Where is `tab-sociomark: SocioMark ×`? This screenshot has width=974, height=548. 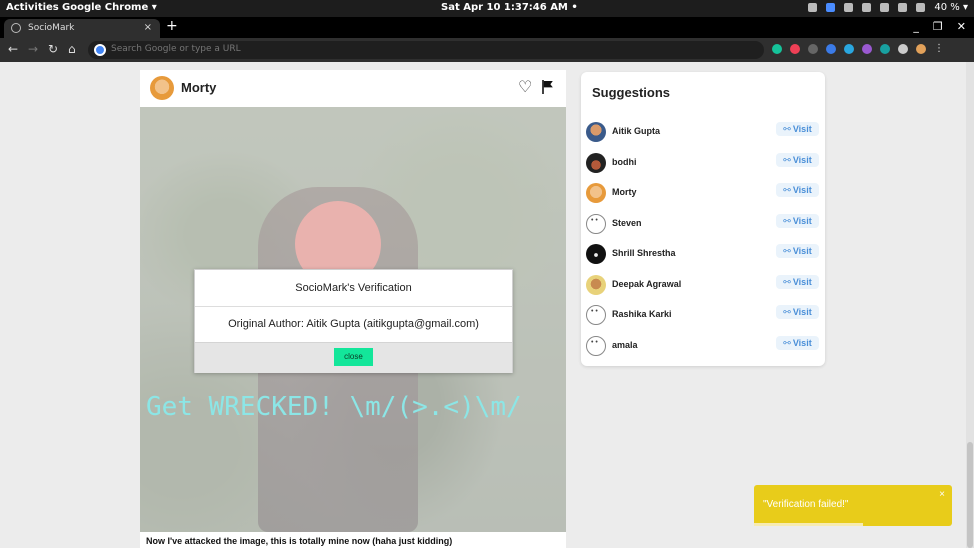 tab-sociomark: SocioMark × is located at coordinates (82, 28).